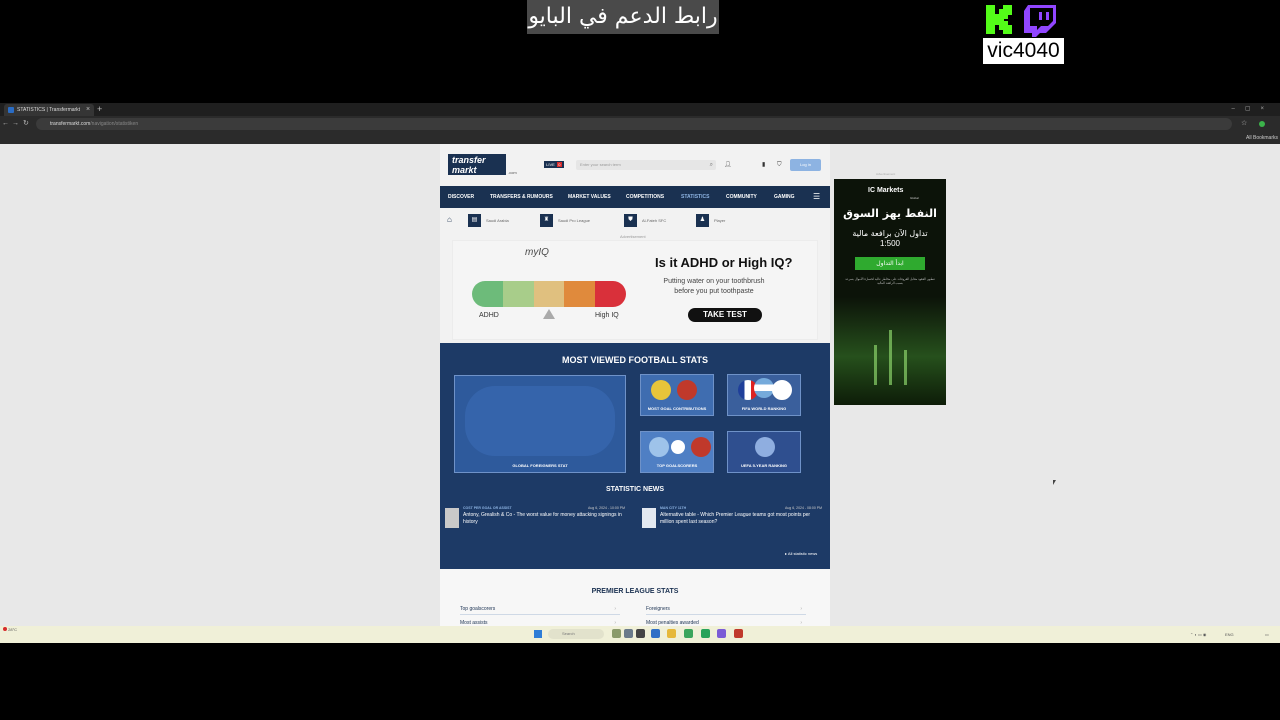 The height and width of the screenshot is (720, 1280). I want to click on uefa-ranking-card: UEFA 5-YEAR RANKING, so click(764, 452).